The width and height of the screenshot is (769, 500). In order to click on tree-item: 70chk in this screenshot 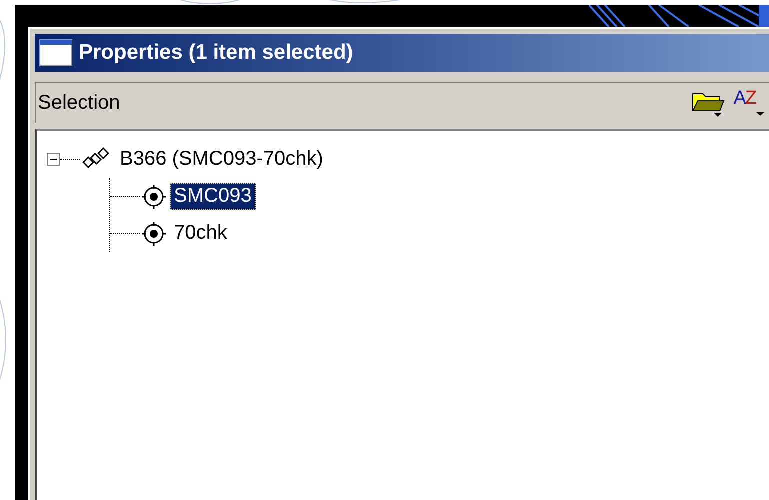, I will do `click(201, 233)`.